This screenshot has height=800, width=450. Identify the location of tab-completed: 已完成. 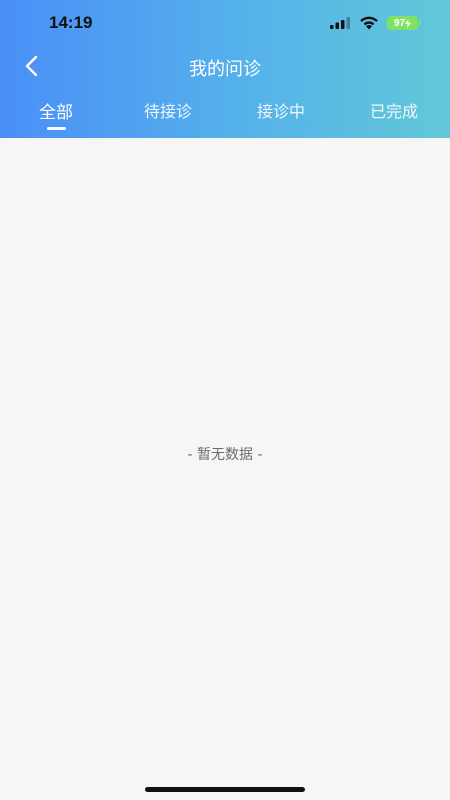
(394, 110).